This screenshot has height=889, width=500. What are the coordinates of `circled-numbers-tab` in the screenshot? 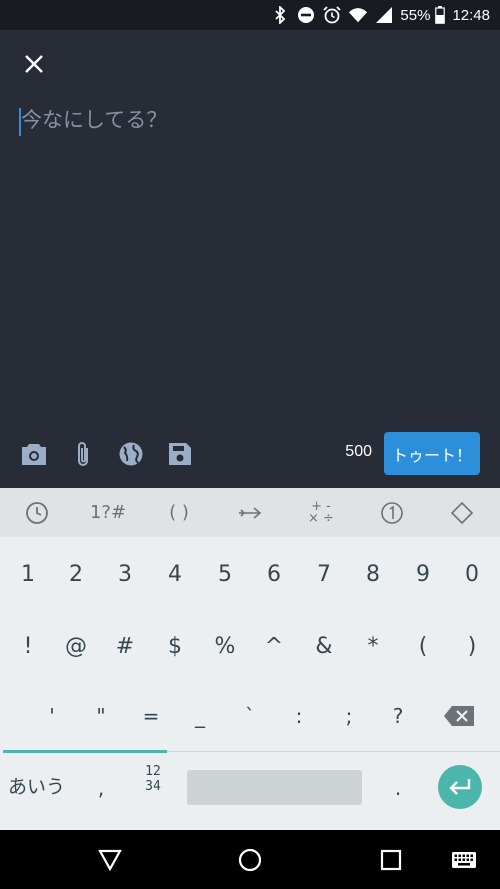 It's located at (392, 512).